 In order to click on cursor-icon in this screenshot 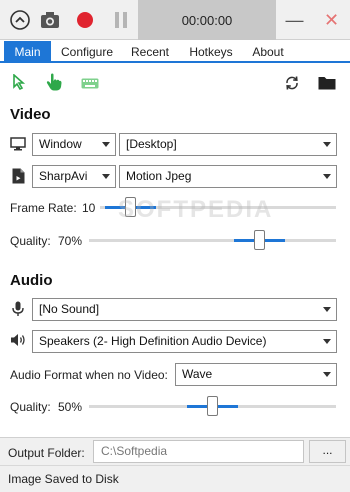, I will do `click(19, 82)`.